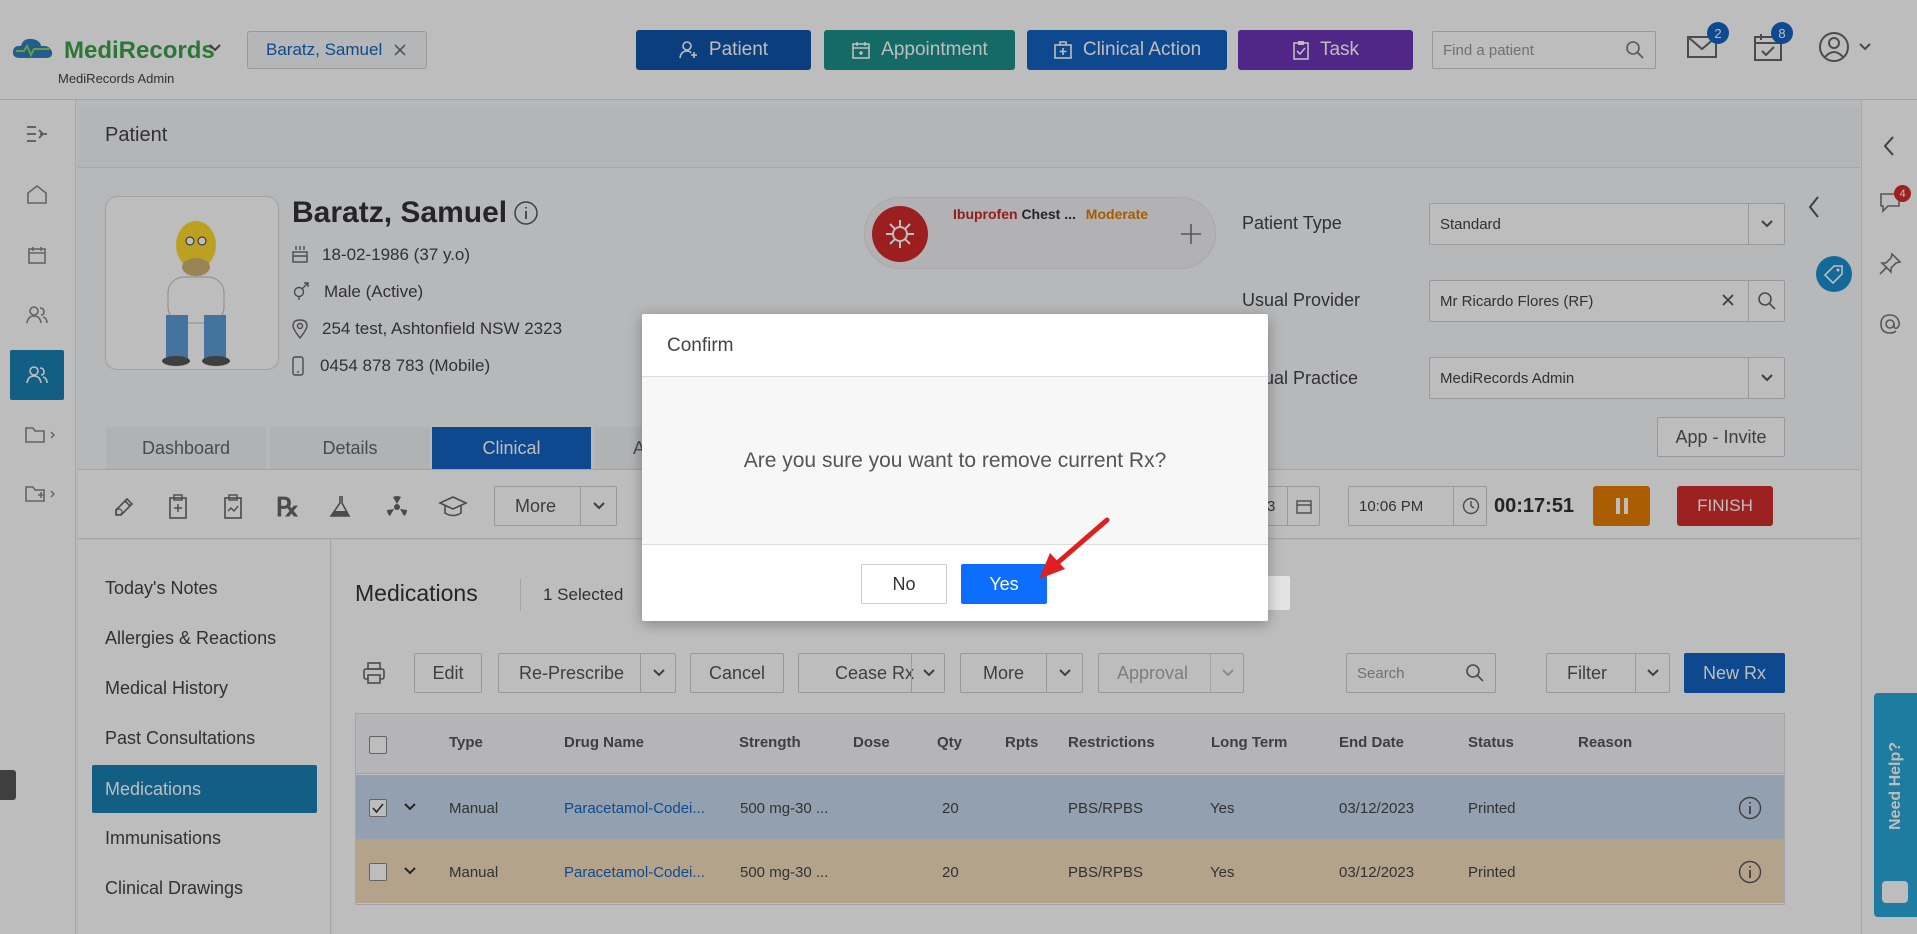  Describe the element at coordinates (955, 345) in the screenshot. I see `dialog-header: Confirm` at that location.